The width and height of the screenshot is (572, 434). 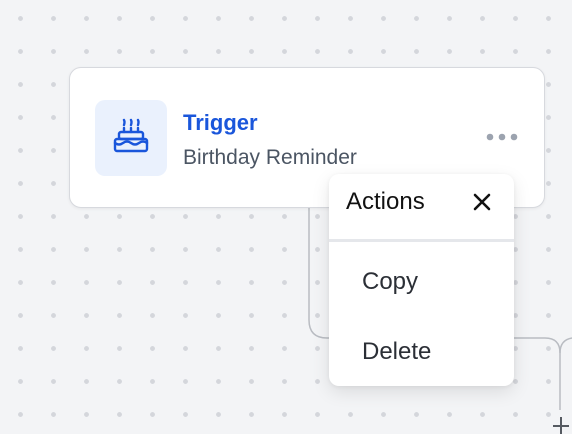 I want to click on actions-menu-header: Actions, so click(x=421, y=205).